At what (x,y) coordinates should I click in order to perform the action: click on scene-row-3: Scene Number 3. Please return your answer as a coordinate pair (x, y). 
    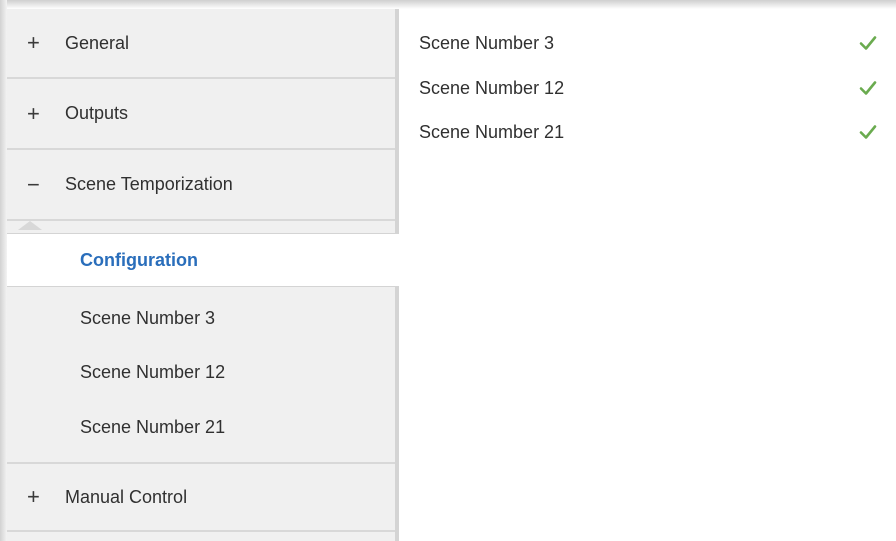
    Looking at the image, I should click on (649, 43).